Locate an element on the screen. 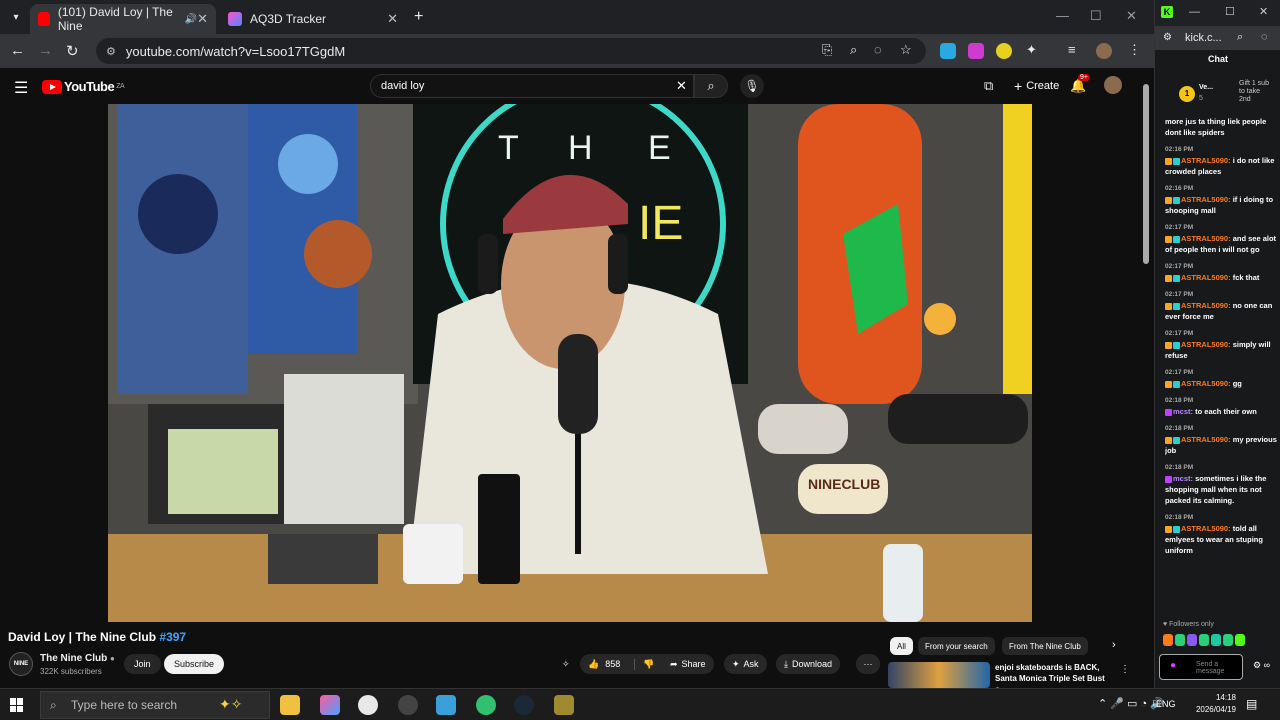  subscribe-button: Subscribe is located at coordinates (194, 664).